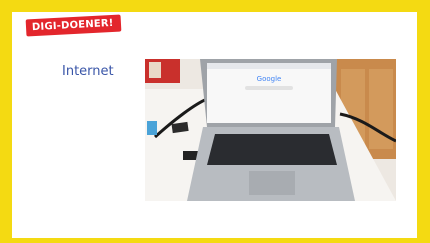 The width and height of the screenshot is (430, 243). I want to click on photo-cup, so click(152, 128).